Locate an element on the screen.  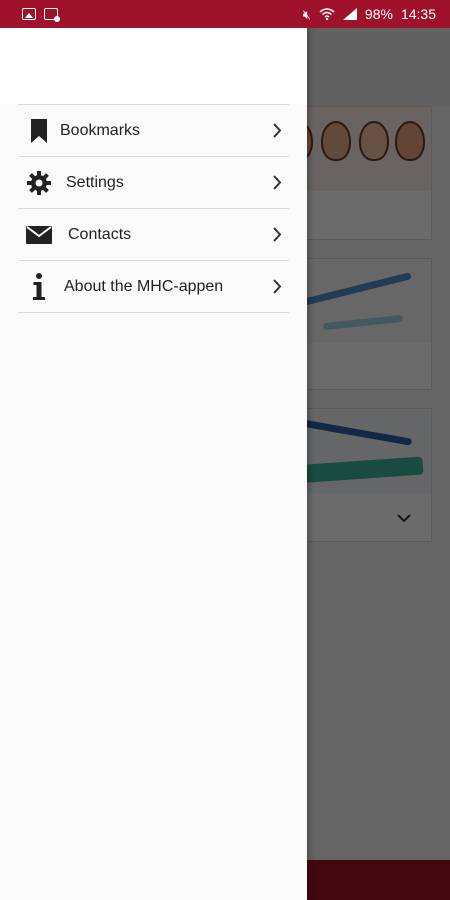
status-right: 🔇︎ 98% 14:35 is located at coordinates (369, 14).